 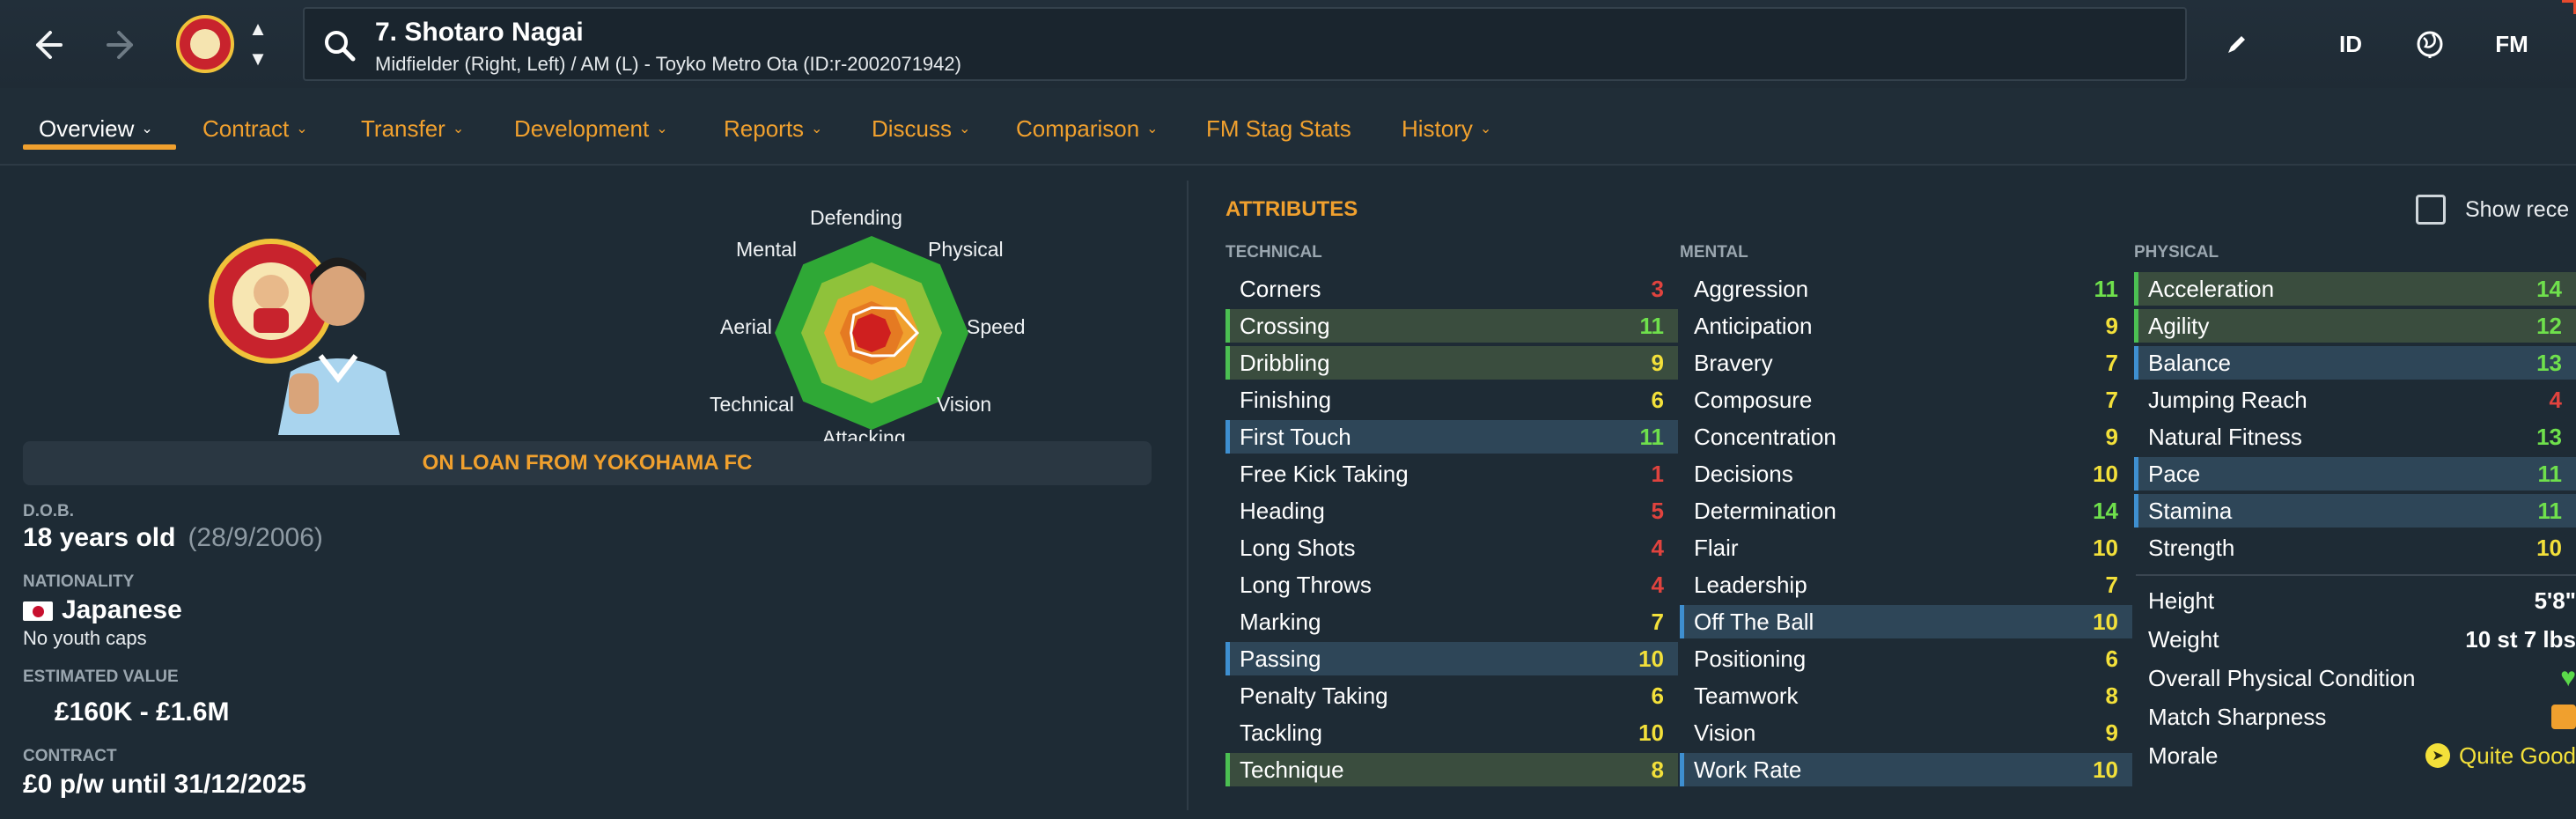 What do you see at coordinates (1451, 584) in the screenshot?
I see `attribute-row: Long Throws 4` at bounding box center [1451, 584].